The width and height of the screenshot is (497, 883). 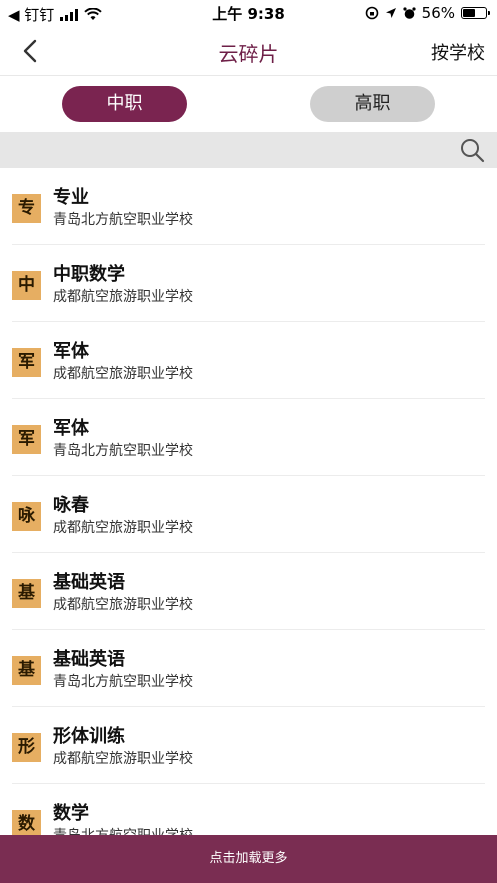 I want to click on list-item: 基基础英语成都航空旅游职业学校, so click(x=248, y=591).